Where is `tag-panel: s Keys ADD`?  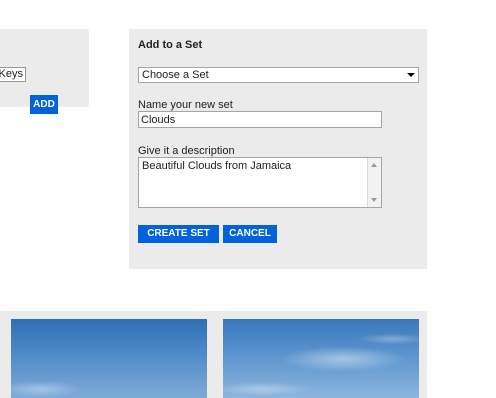 tag-panel: s Keys ADD is located at coordinates (44, 71).